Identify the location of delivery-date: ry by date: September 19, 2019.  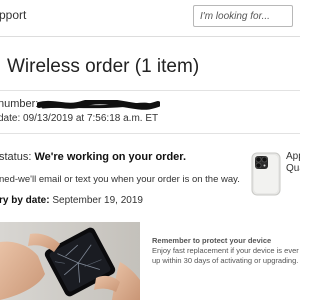
(71, 200).